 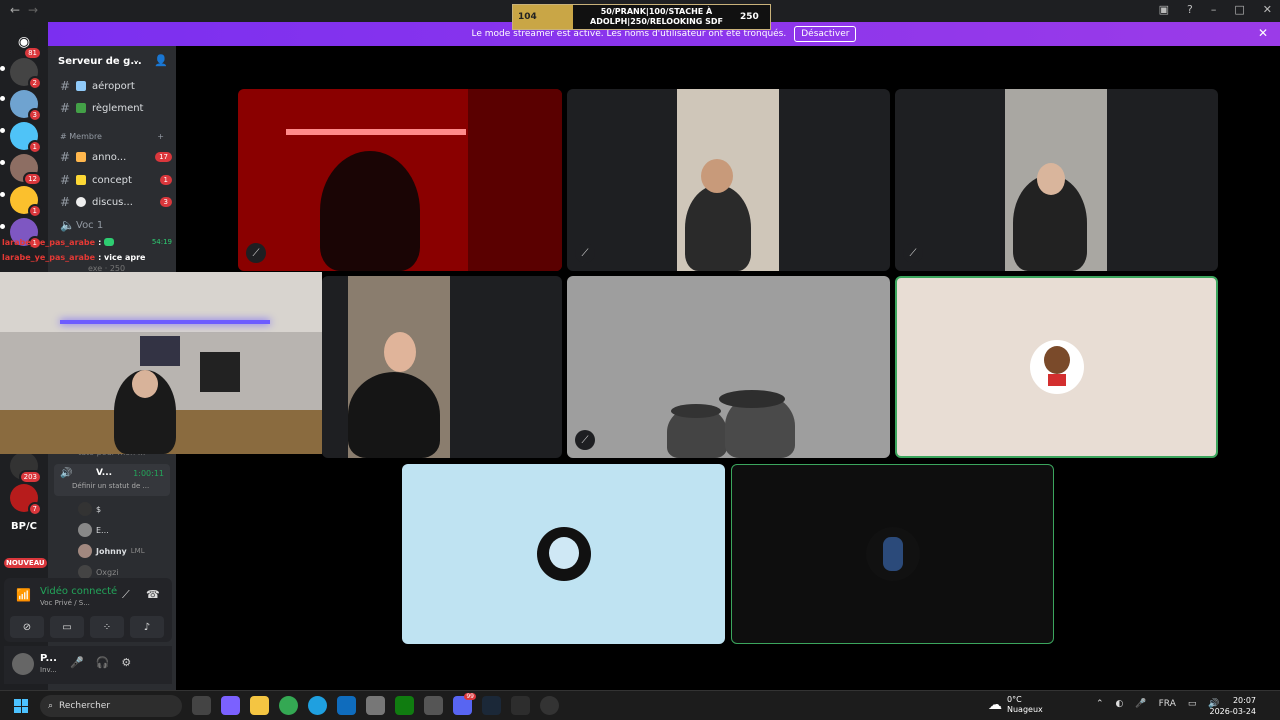 What do you see at coordinates (825, 34) in the screenshot?
I see `disable-streamer-mode-button: Désactiver` at bounding box center [825, 34].